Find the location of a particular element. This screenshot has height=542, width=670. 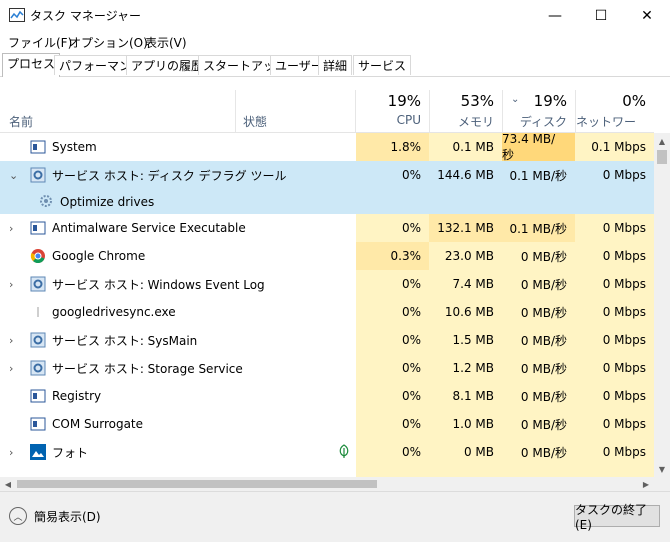

tab-details: 詳細 is located at coordinates (335, 65).